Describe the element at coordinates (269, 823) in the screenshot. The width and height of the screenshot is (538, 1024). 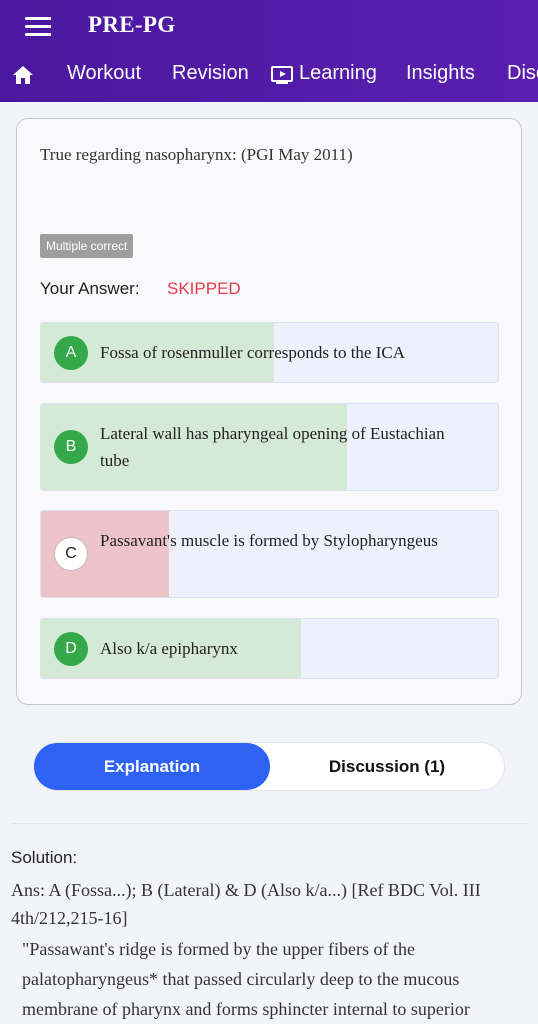
I see `section-divider` at that location.